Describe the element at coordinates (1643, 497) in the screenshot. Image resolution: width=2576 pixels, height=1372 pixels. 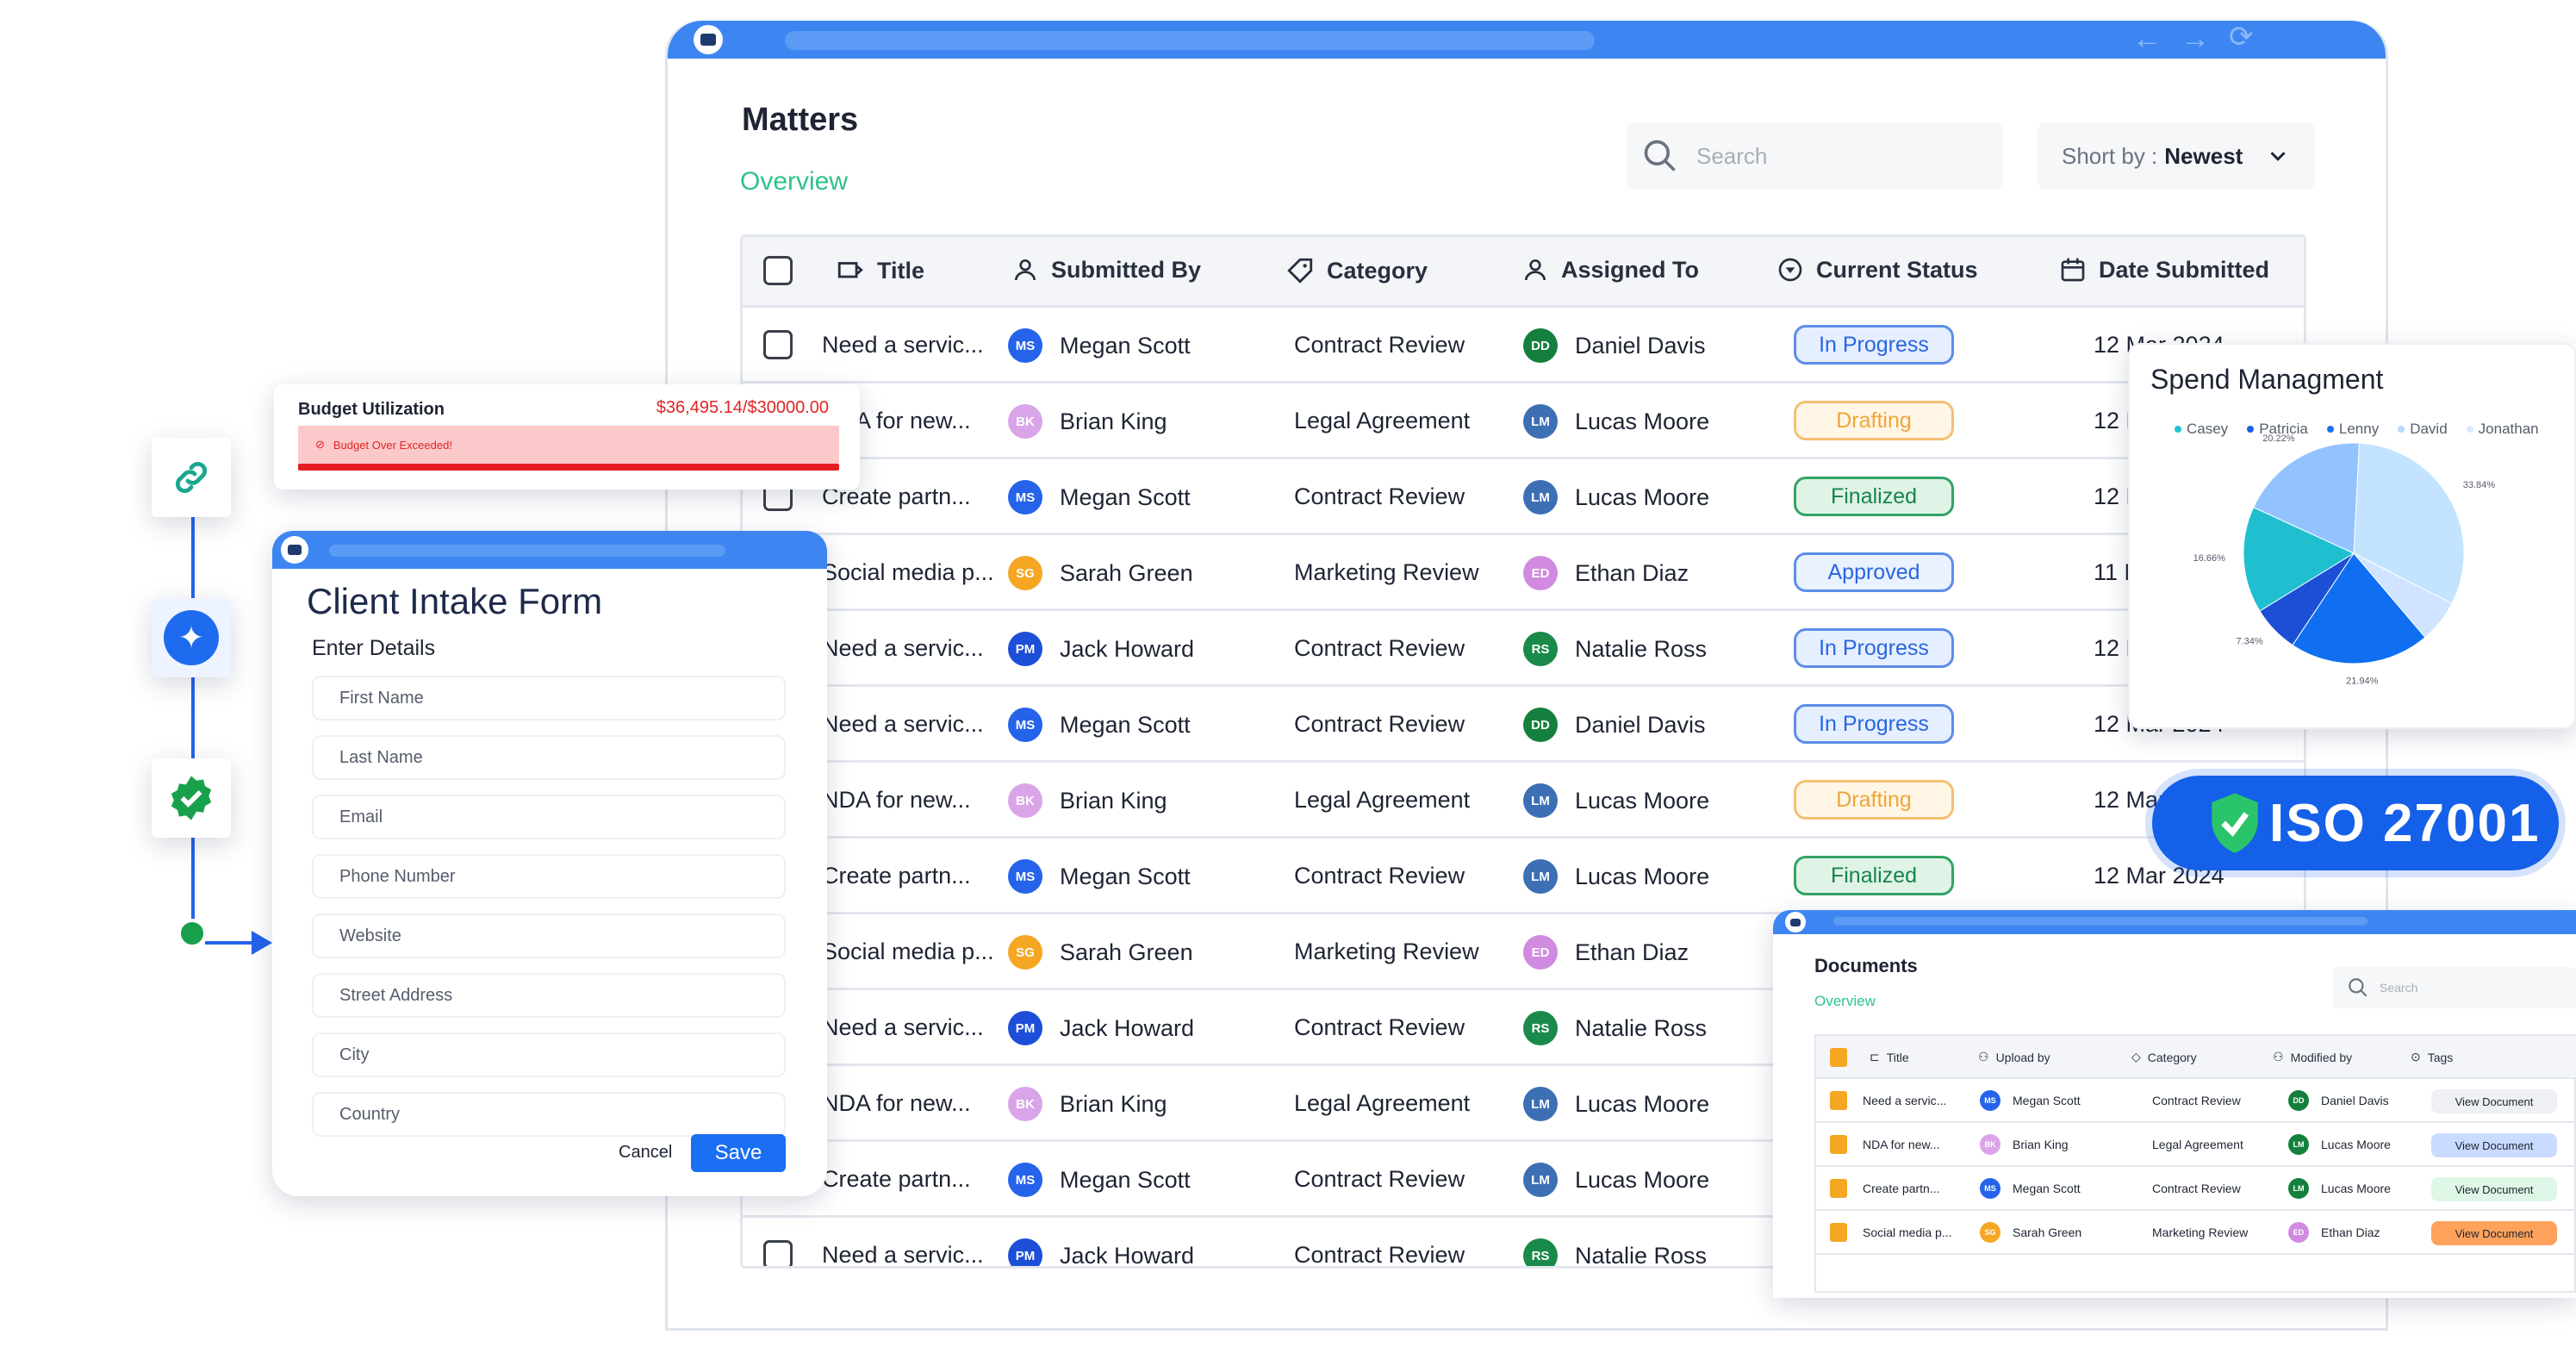
I see `assignee-name: Lucas Moore` at that location.